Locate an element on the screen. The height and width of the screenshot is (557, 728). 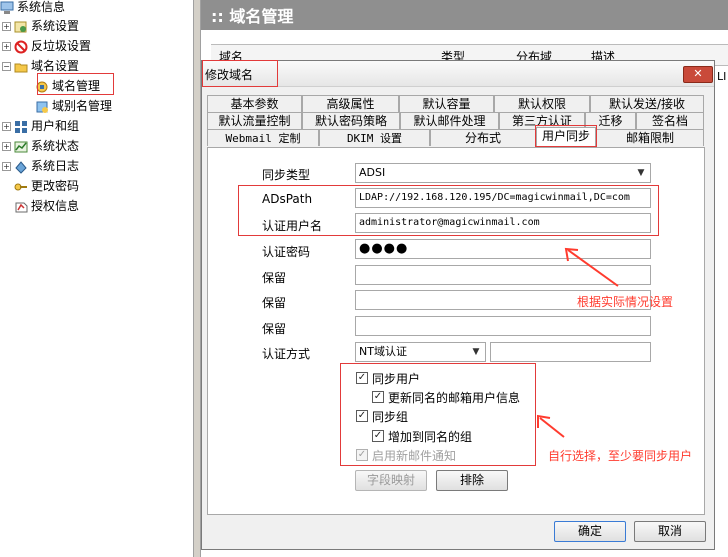
auth-method-value: NT域认证 is located at coordinates (383, 351).